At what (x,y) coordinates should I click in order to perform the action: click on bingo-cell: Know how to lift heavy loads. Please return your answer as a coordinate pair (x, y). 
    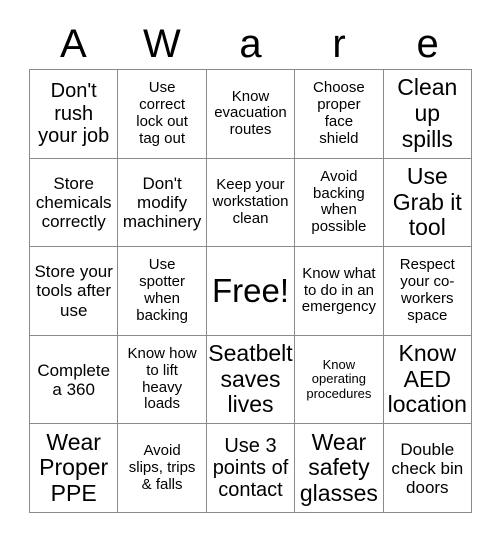
    Looking at the image, I should click on (162, 380).